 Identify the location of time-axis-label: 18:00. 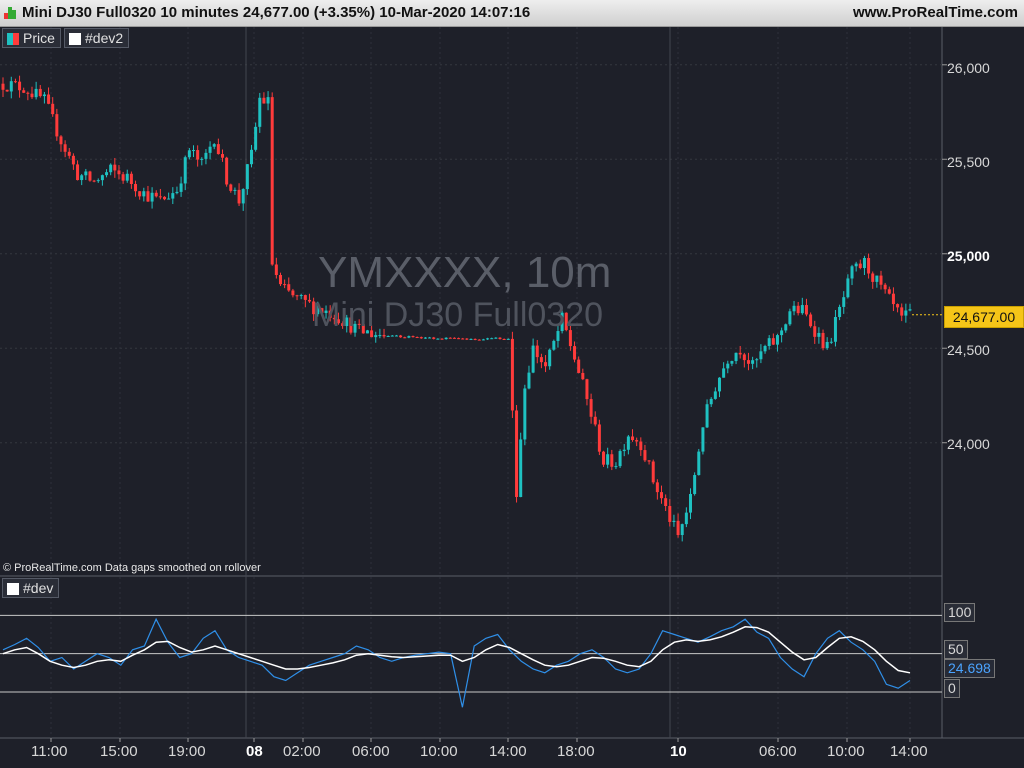
(576, 751).